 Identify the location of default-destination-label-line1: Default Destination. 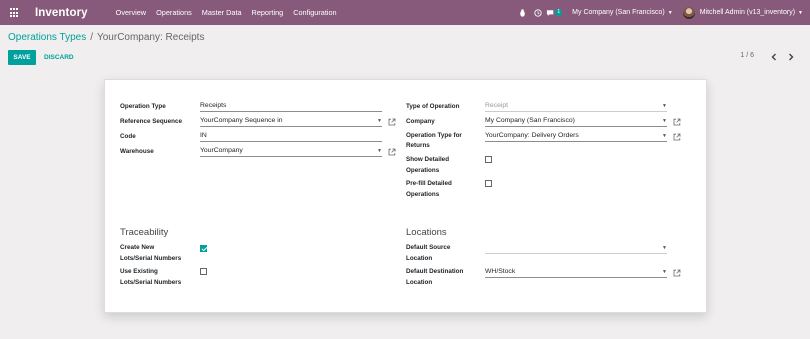
(435, 271).